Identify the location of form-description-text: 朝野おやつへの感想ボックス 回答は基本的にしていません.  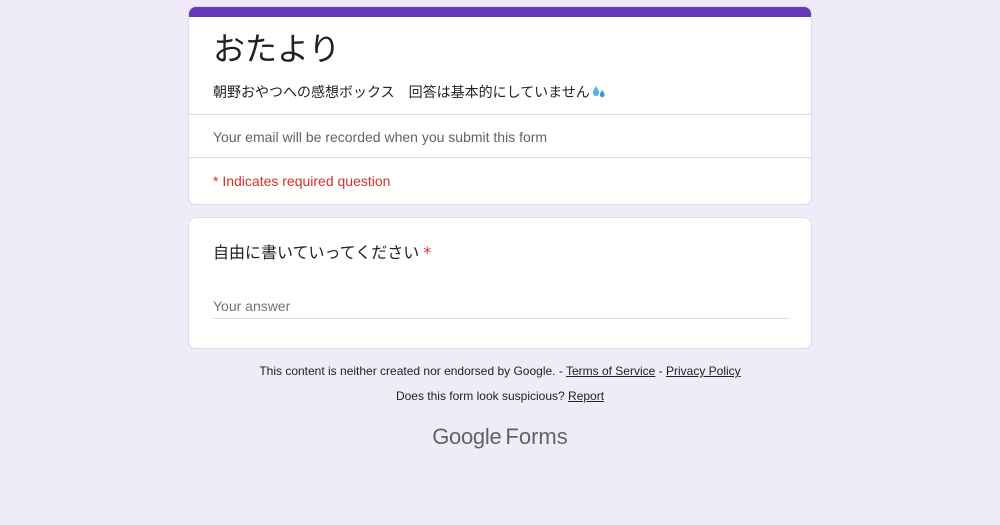
(401, 93).